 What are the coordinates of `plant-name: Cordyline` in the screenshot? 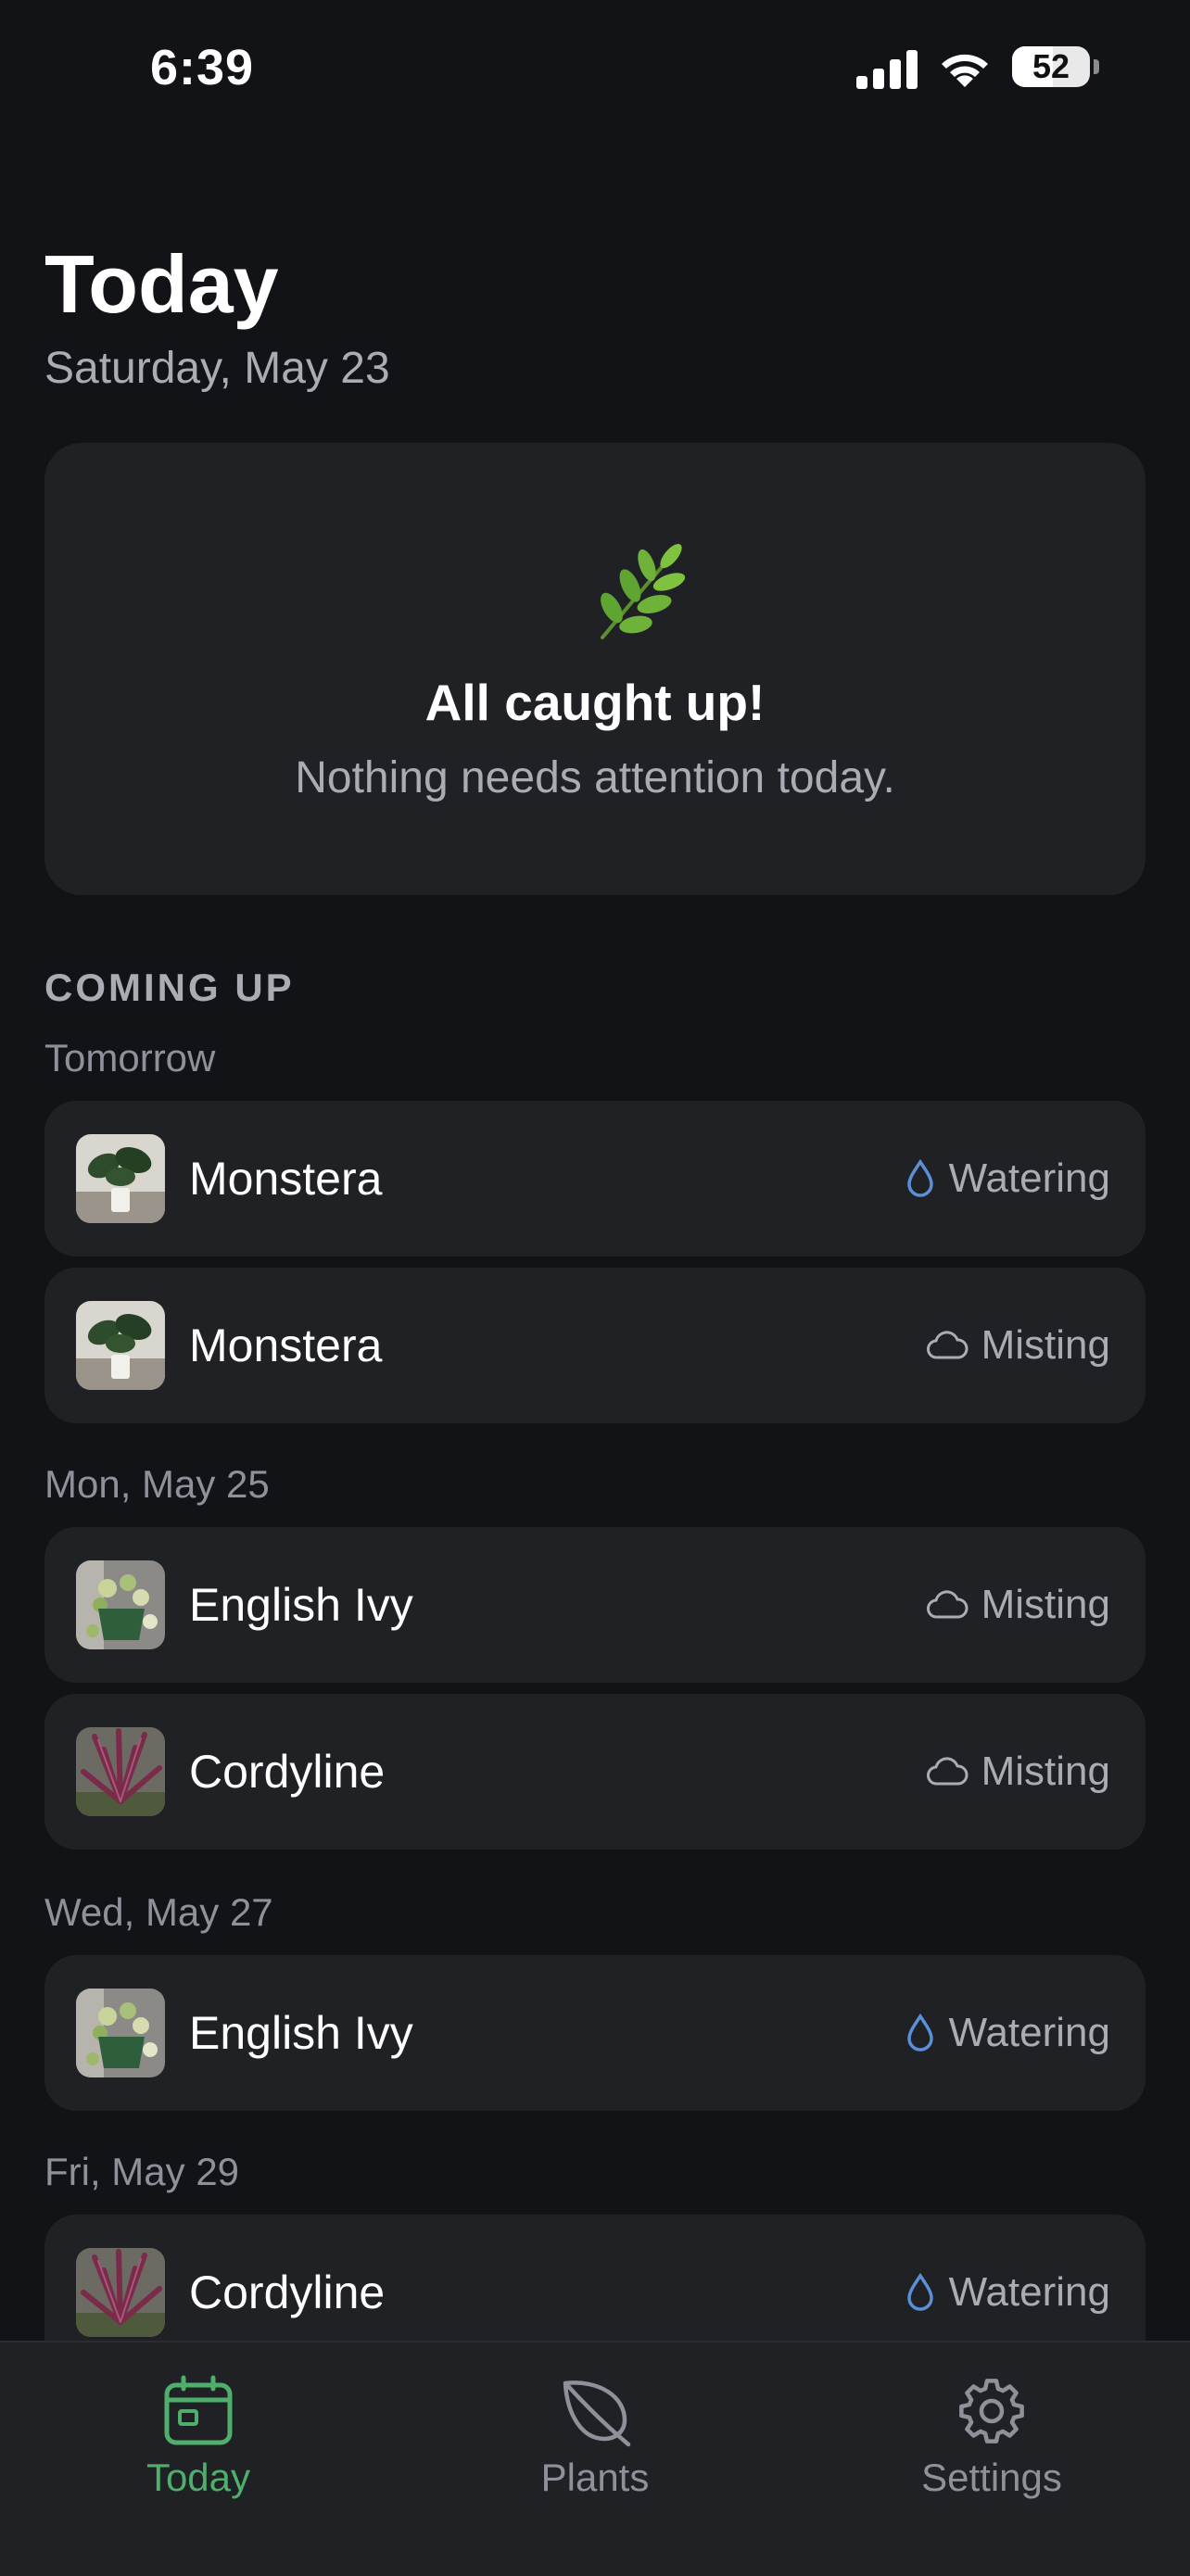 It's located at (287, 1772).